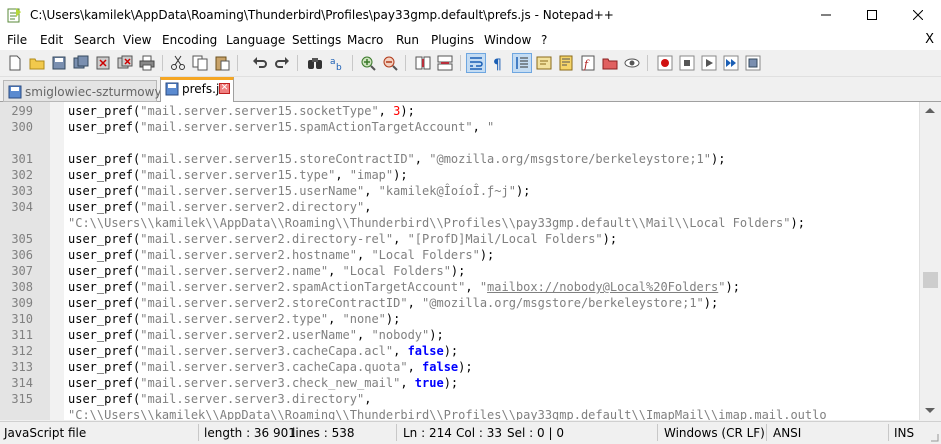 This screenshot has height=444, width=941. I want to click on menu-settings: Settings, so click(316, 40).